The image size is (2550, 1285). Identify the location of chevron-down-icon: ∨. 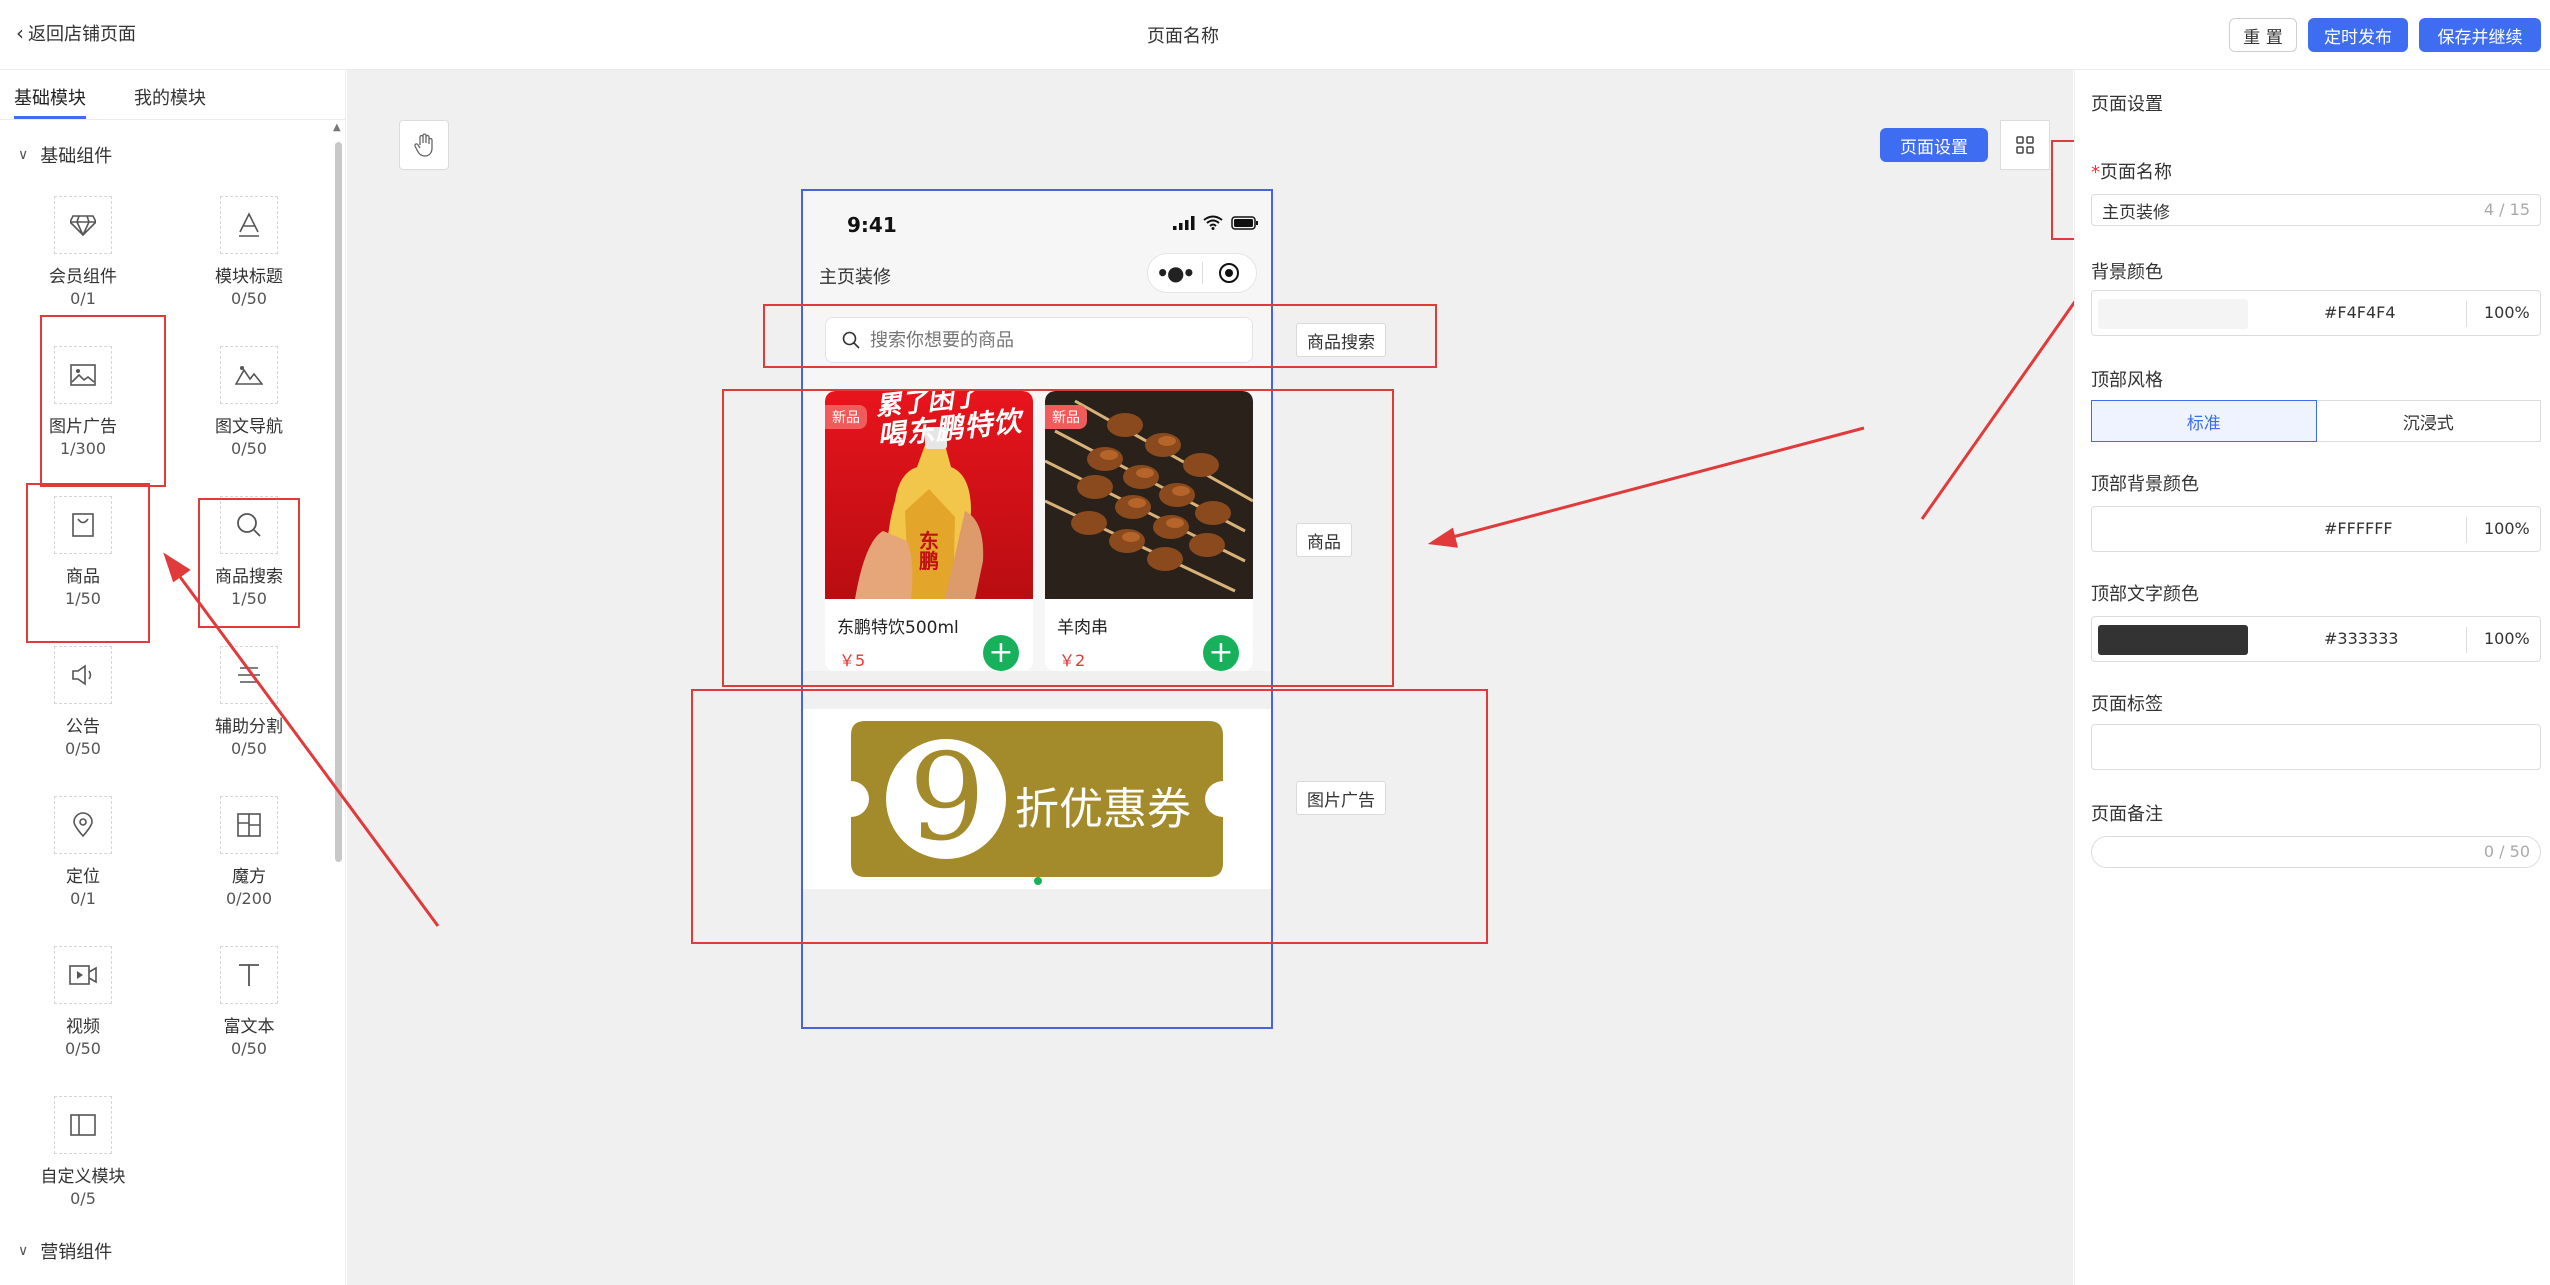
(23, 1251).